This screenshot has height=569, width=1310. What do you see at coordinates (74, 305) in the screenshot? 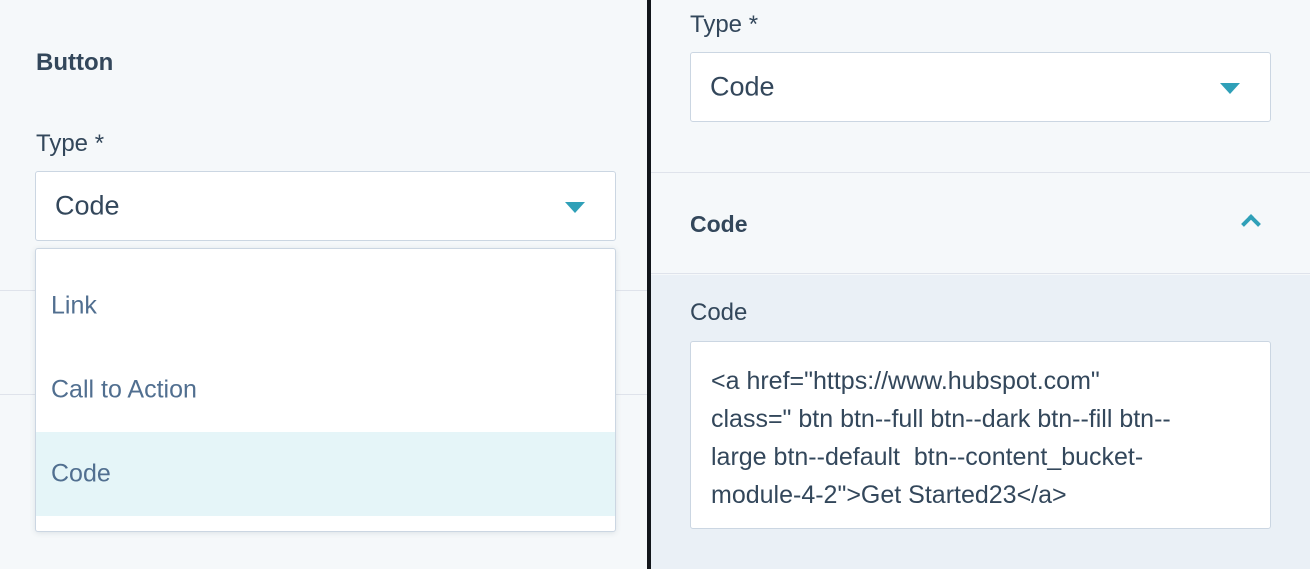
I see `option-label: Link` at bounding box center [74, 305].